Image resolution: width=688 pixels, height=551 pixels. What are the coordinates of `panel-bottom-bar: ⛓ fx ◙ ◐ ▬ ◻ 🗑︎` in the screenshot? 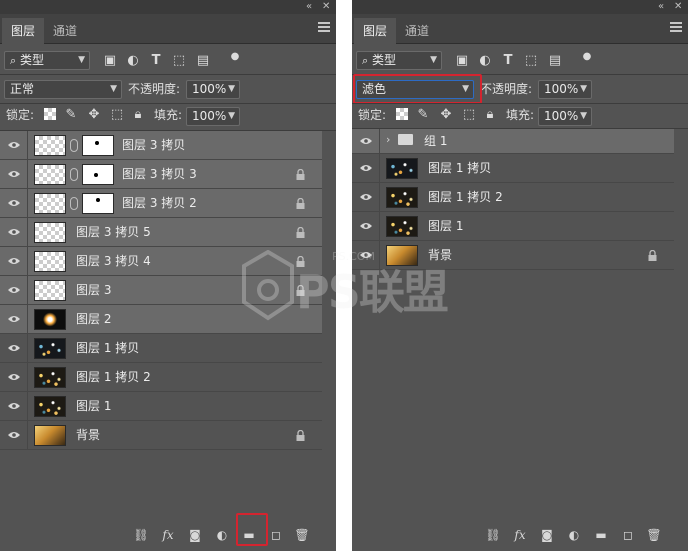 It's located at (168, 534).